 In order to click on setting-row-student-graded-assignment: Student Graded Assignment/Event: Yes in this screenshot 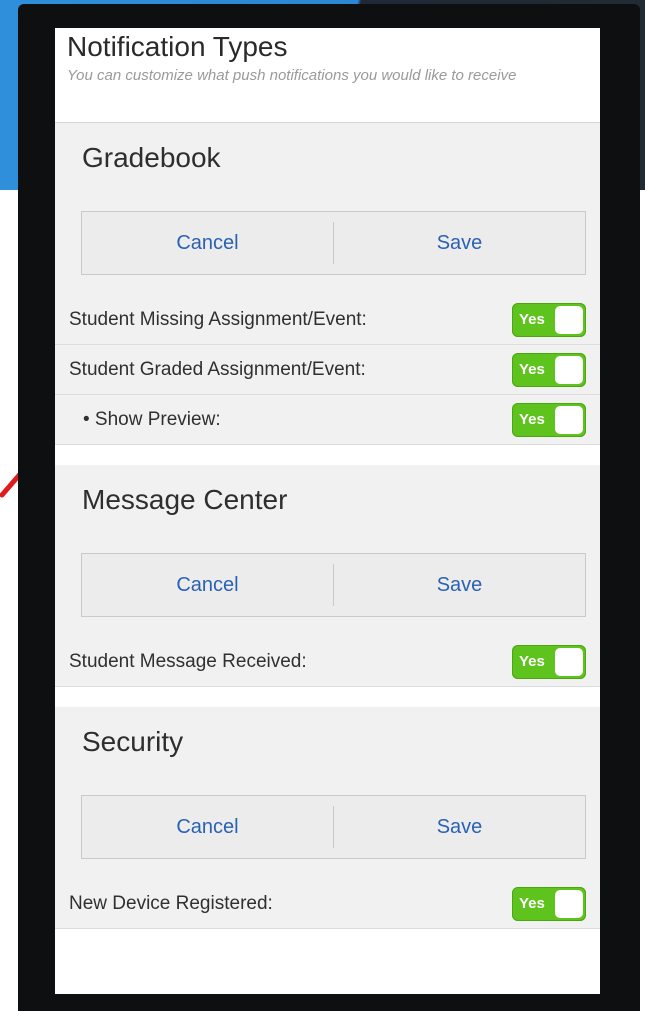, I will do `click(327, 370)`.